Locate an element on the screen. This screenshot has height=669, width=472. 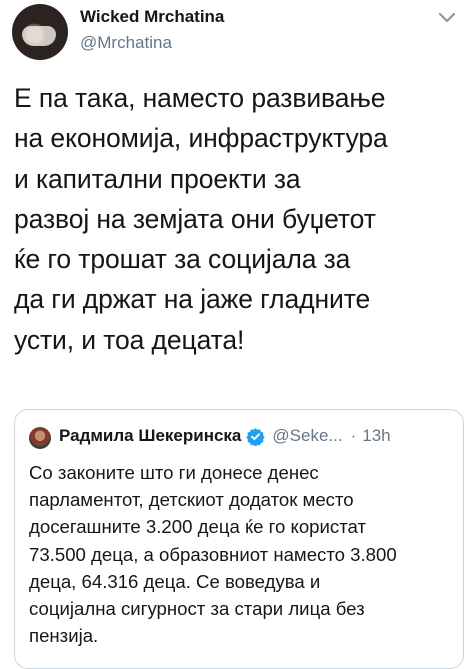
quoted-display-name: Радмила Шекеринска is located at coordinates (150, 436).